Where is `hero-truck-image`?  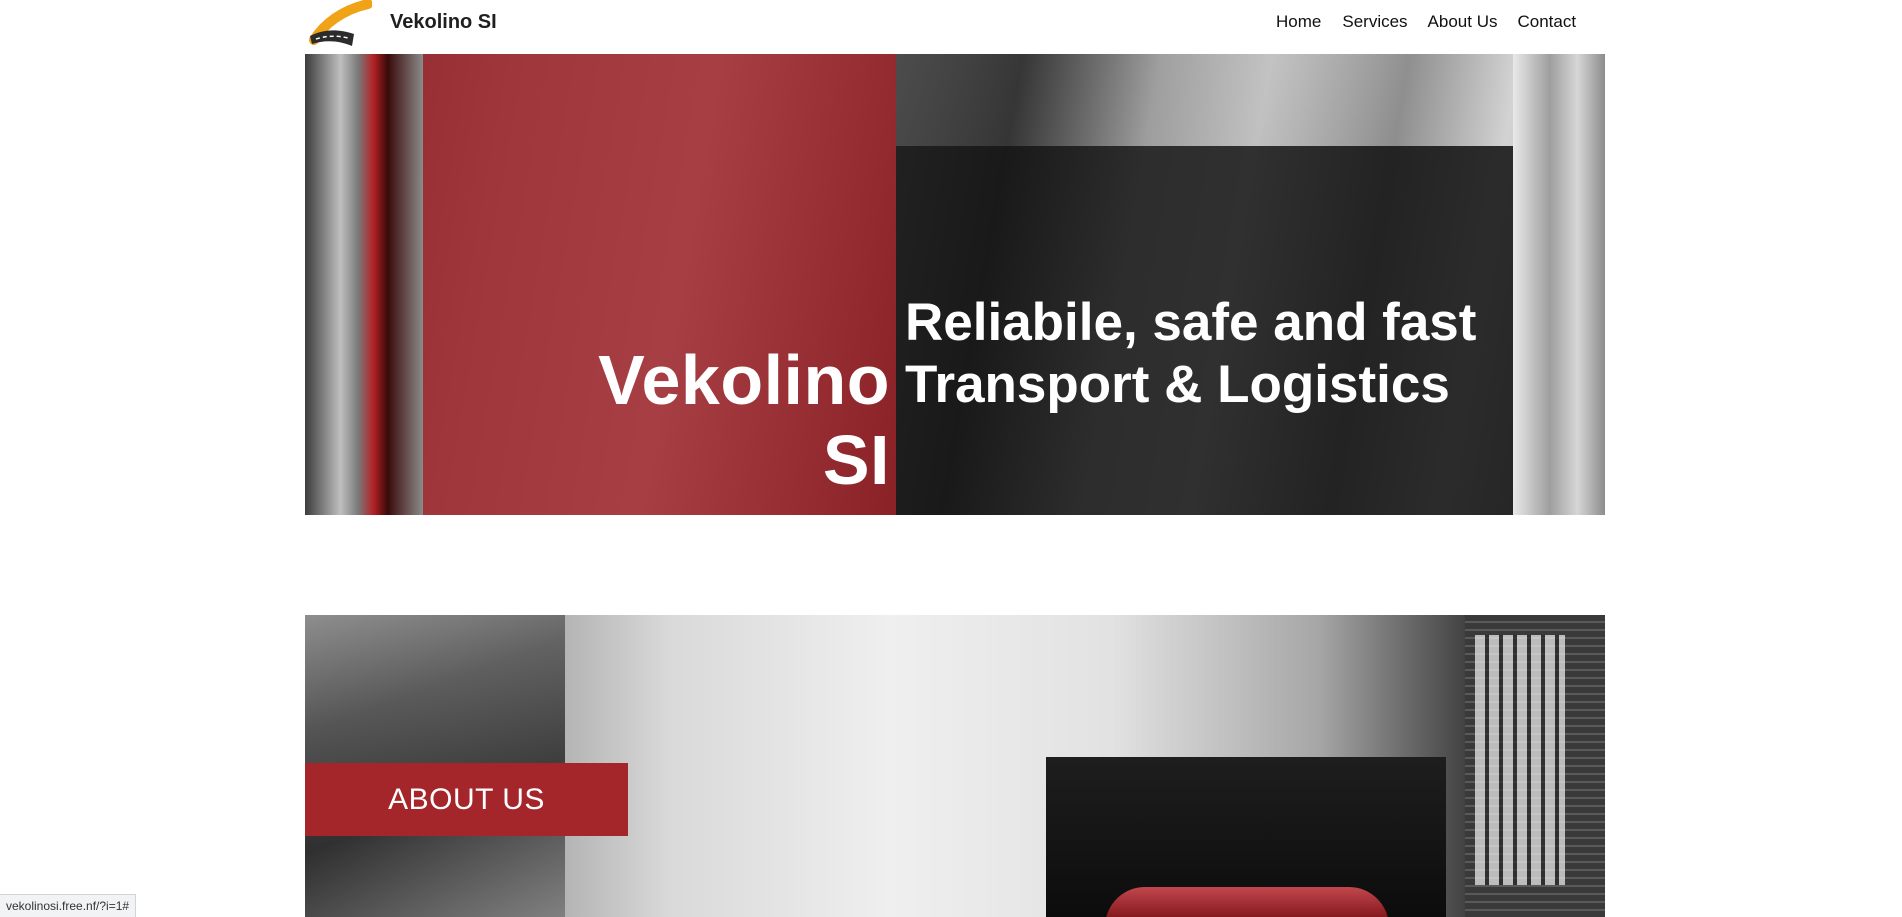 hero-truck-image is located at coordinates (364, 284).